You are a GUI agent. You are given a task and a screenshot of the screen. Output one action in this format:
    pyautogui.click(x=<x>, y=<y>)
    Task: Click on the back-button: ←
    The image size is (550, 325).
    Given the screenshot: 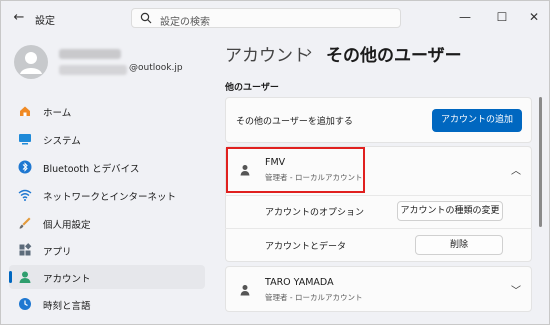 What is the action you would take?
    pyautogui.click(x=19, y=18)
    